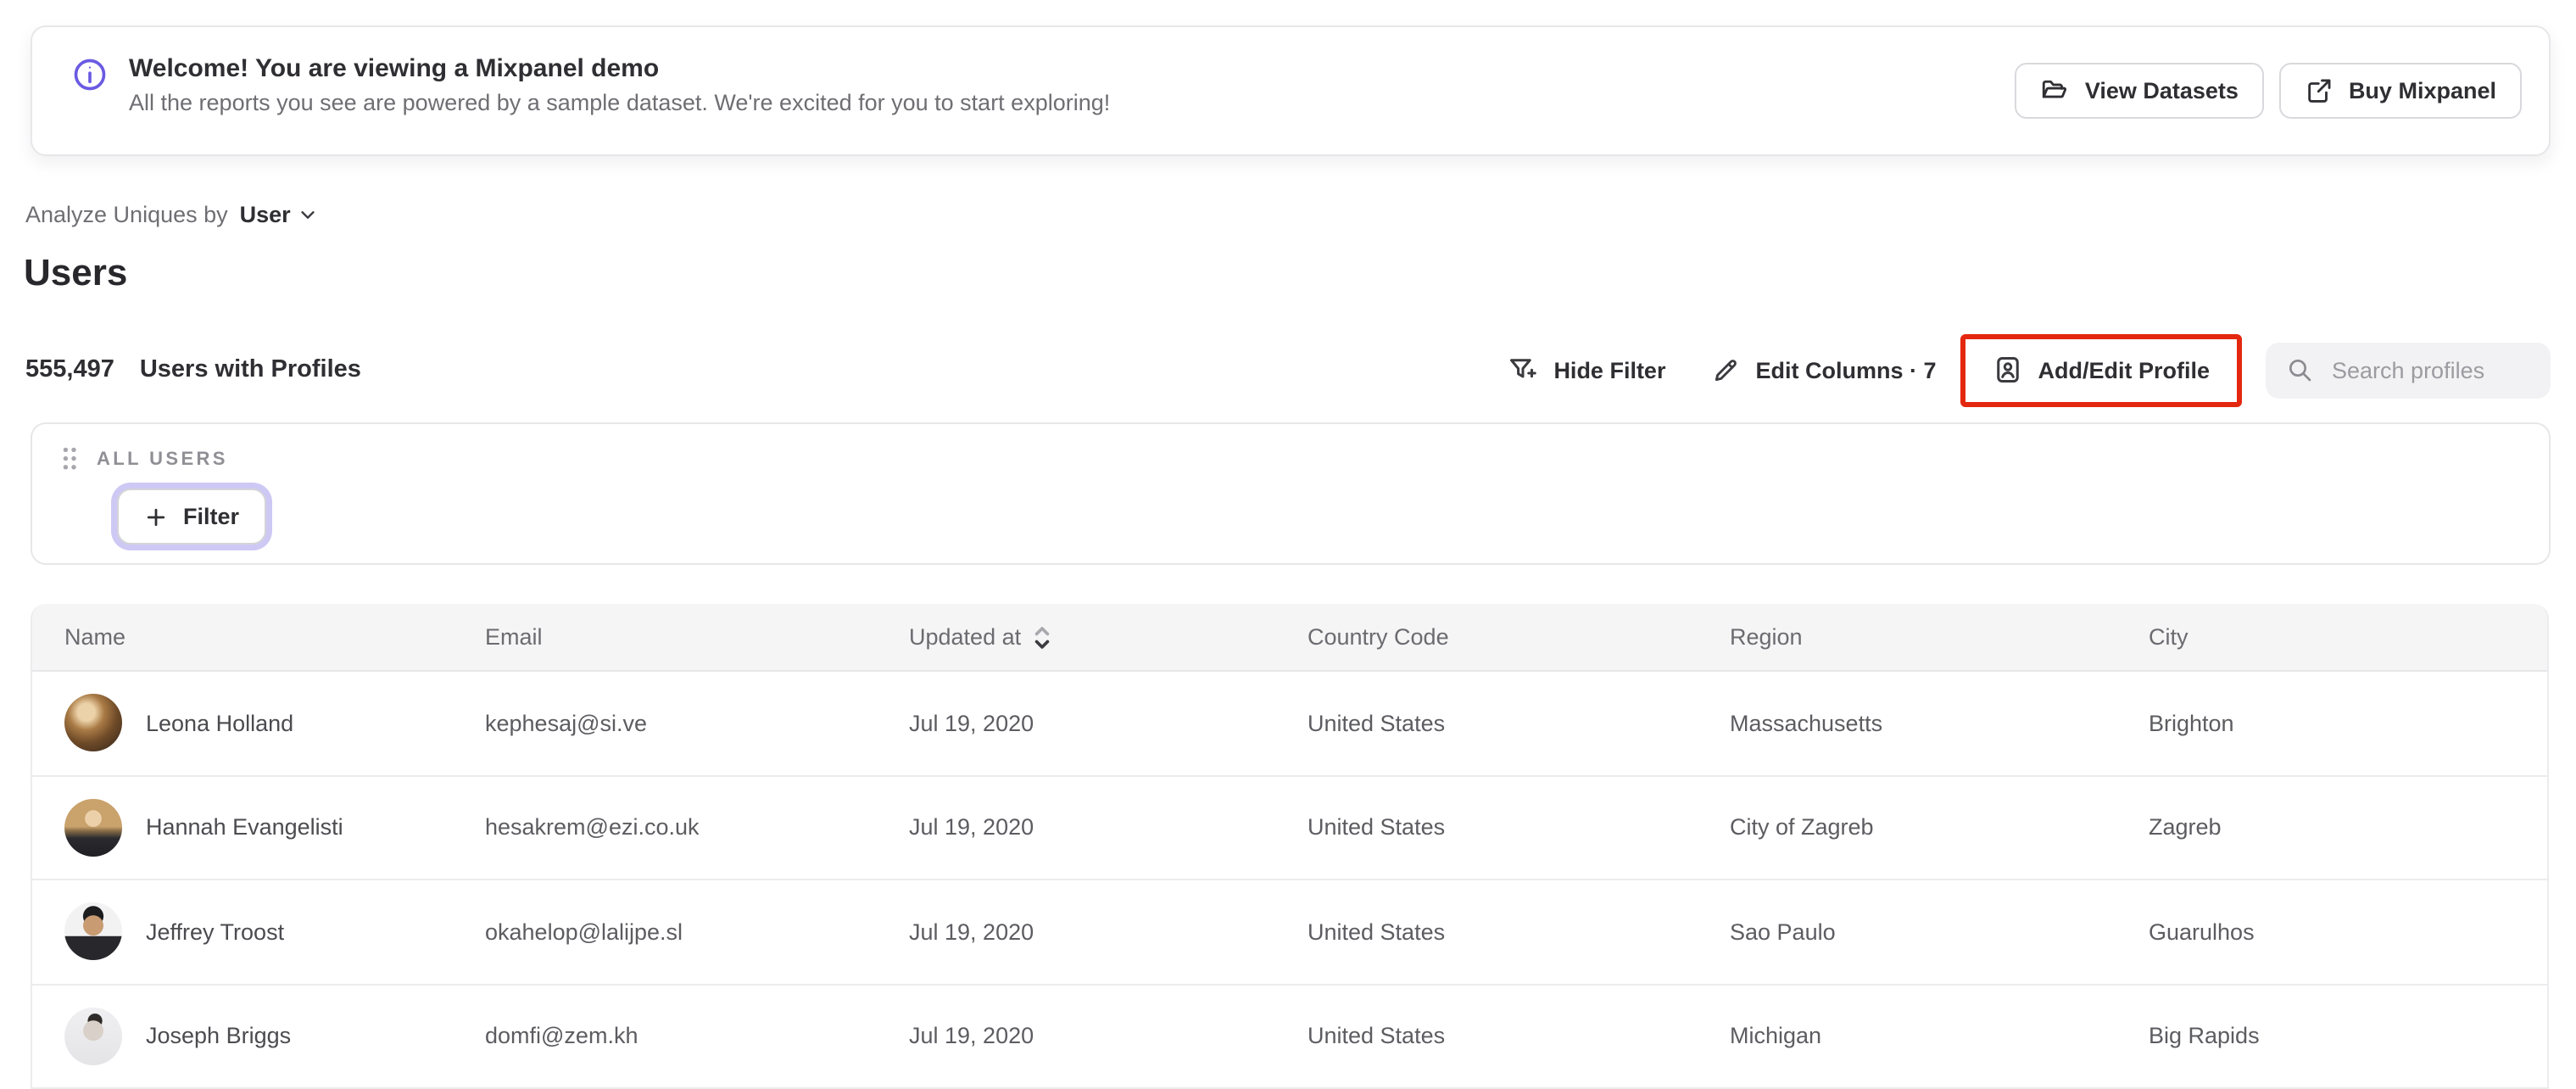 Image resolution: width=2576 pixels, height=1089 pixels. What do you see at coordinates (2161, 90) in the screenshot?
I see `view-datasets-label: View Datasets` at bounding box center [2161, 90].